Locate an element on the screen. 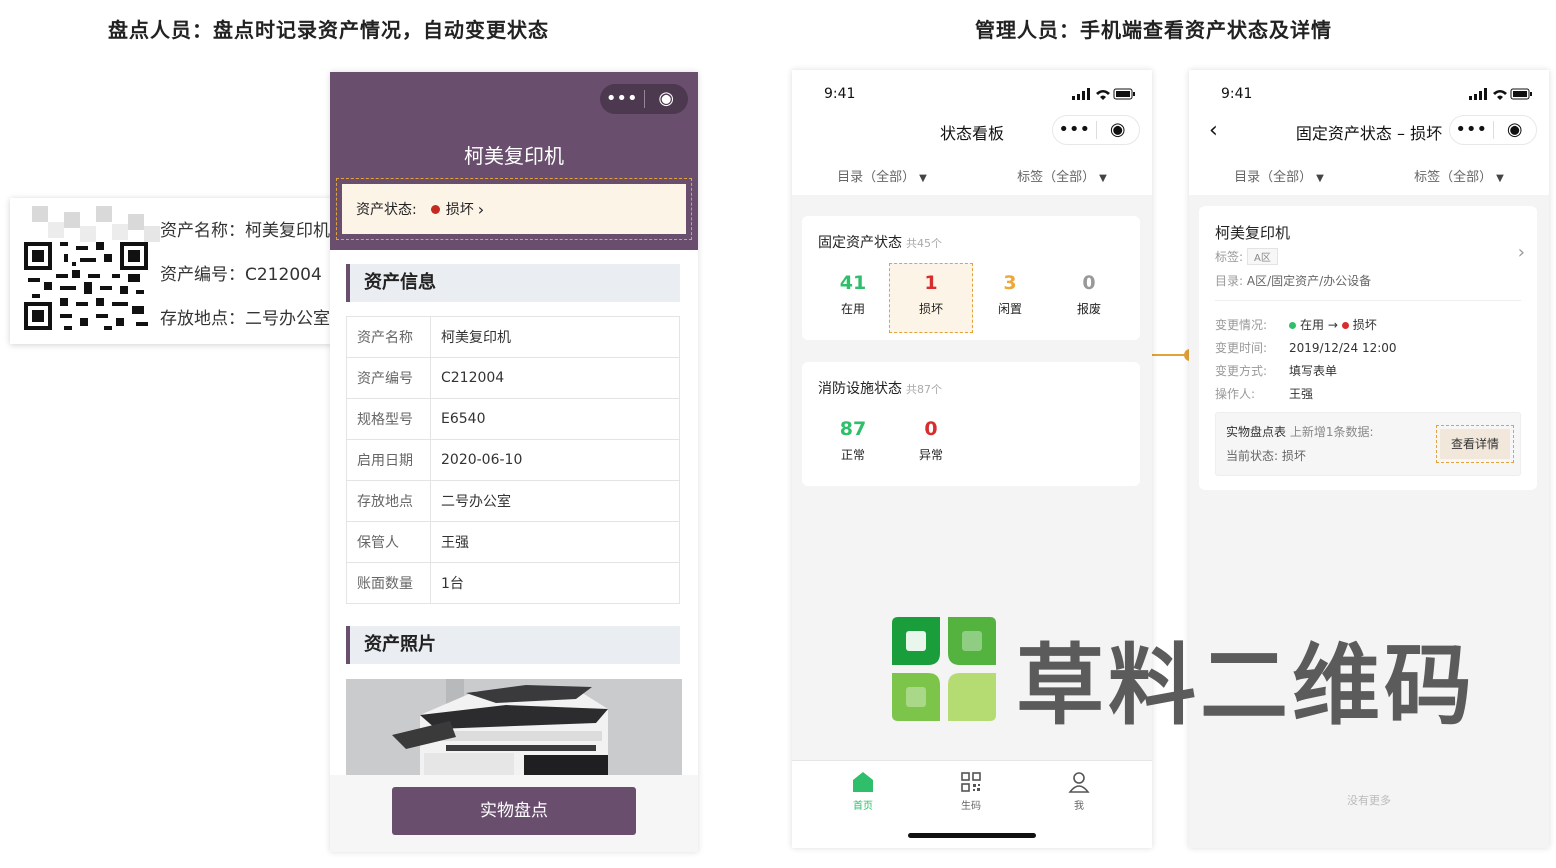 The width and height of the screenshot is (1556, 868). user-icon is located at coordinates (1079, 782).